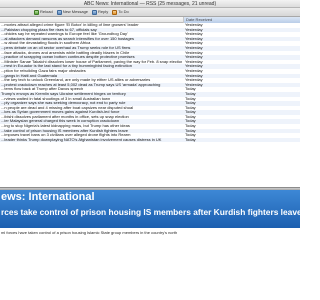 Image resolution: width=320 pixels, height=300 pixels. I want to click on message-date: Today, so click(190, 139).